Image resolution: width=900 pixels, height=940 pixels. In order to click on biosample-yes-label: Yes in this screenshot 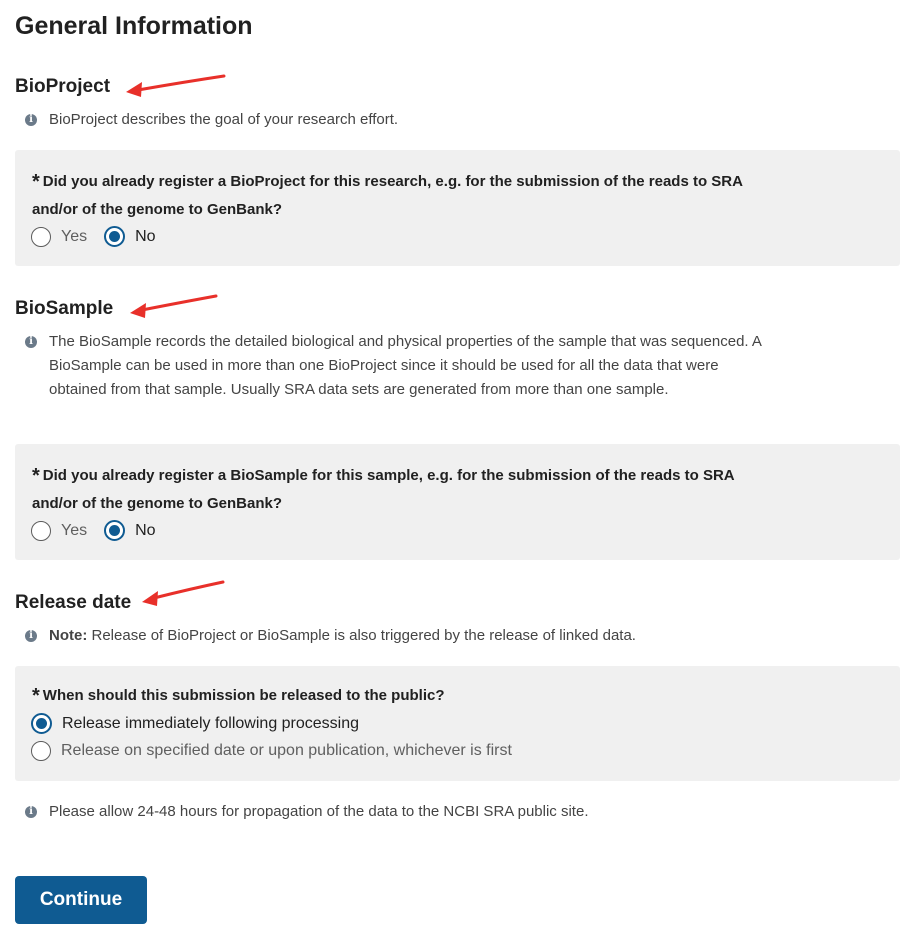, I will do `click(74, 531)`.